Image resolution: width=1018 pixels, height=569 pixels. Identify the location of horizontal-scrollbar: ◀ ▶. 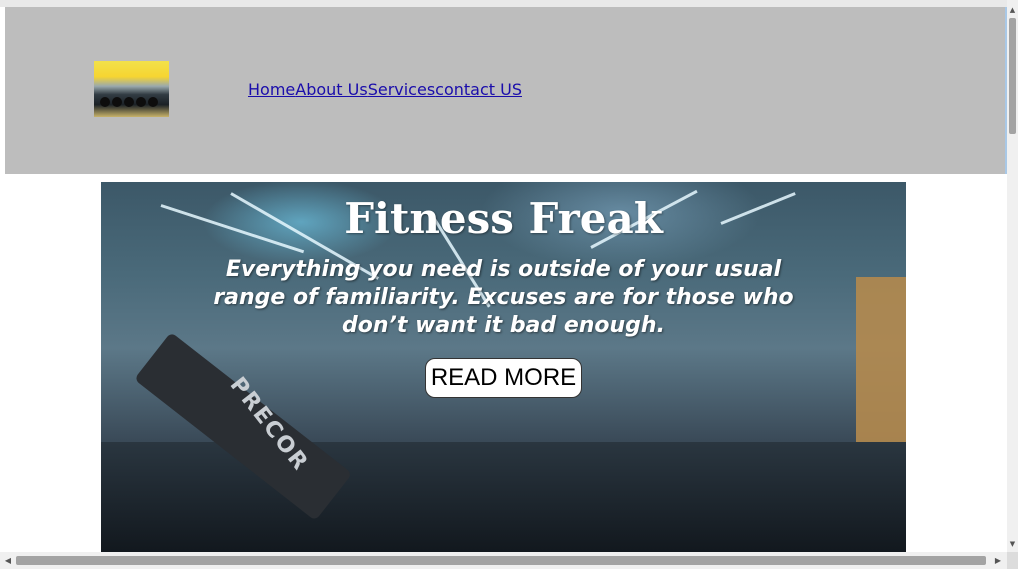
(503, 560).